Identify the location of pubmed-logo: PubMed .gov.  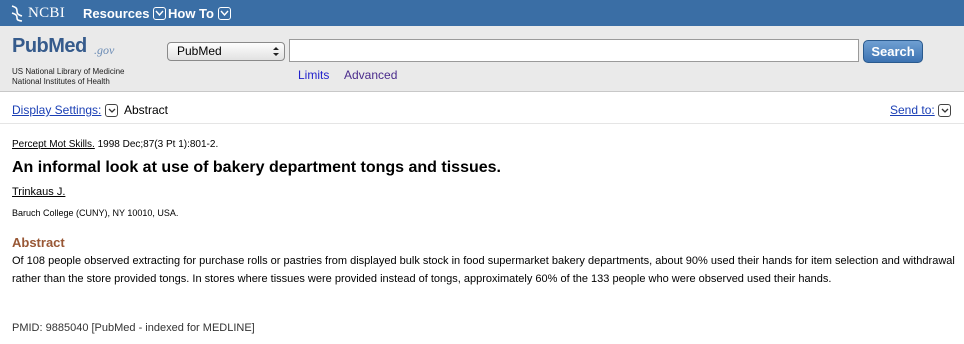
(72, 49).